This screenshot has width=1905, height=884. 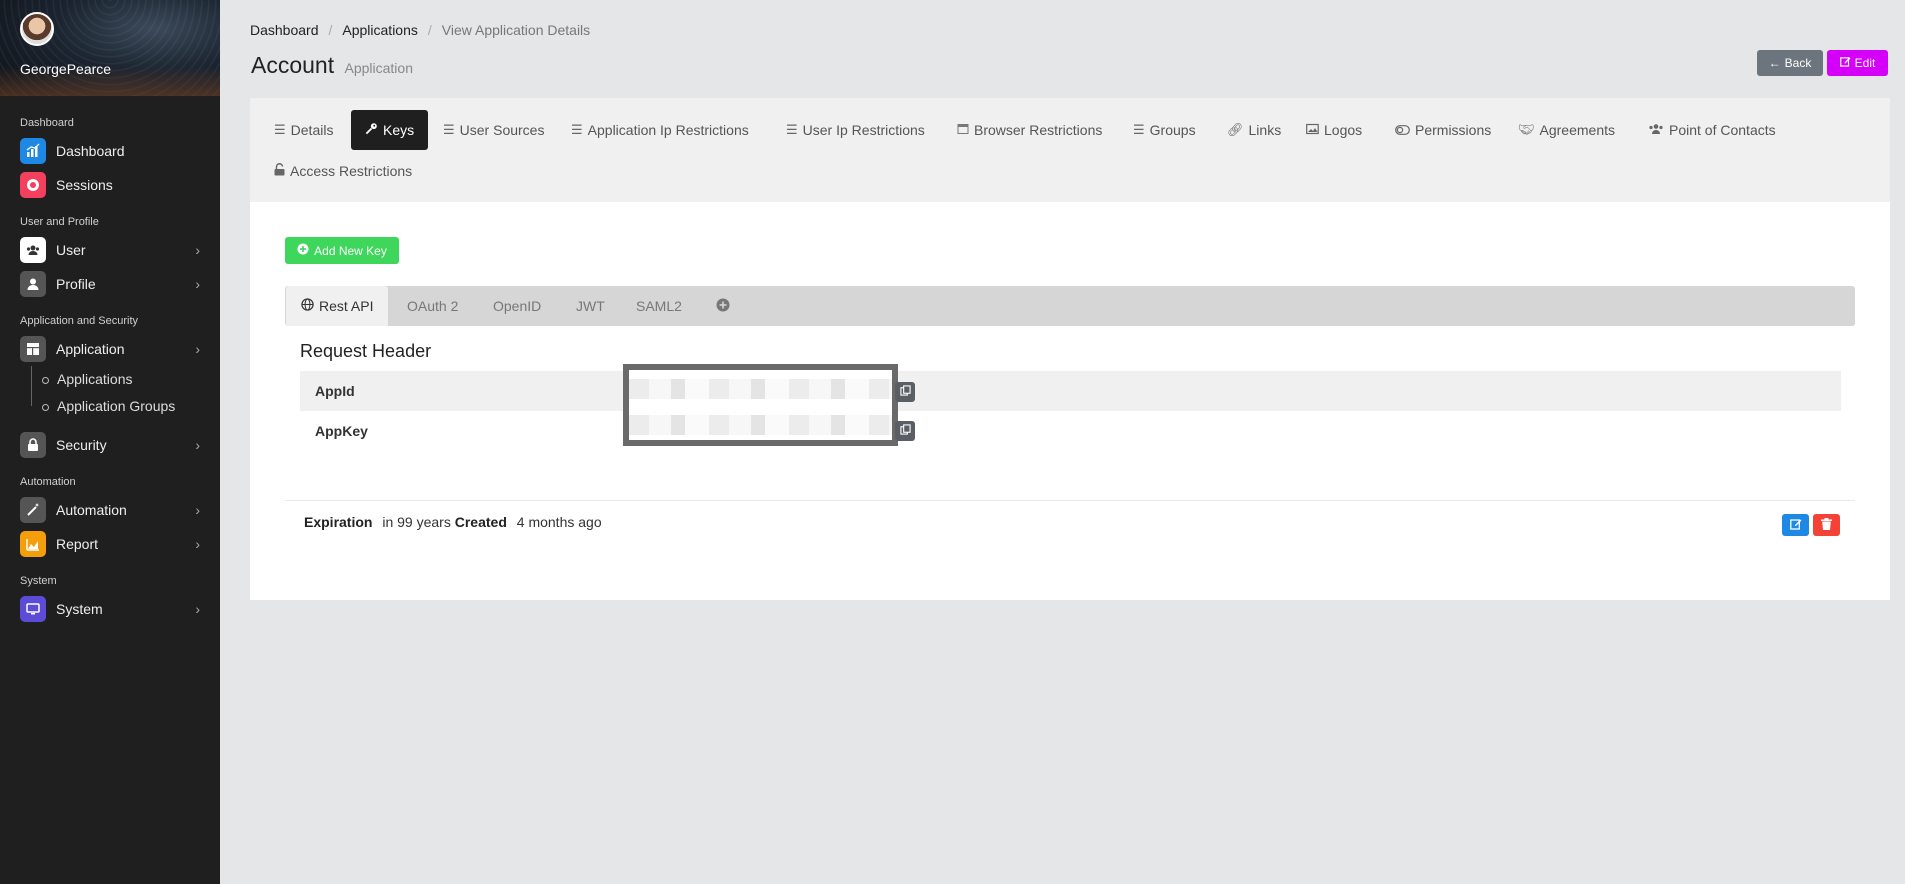 I want to click on add-new-key-button: Add New Key, so click(x=342, y=250).